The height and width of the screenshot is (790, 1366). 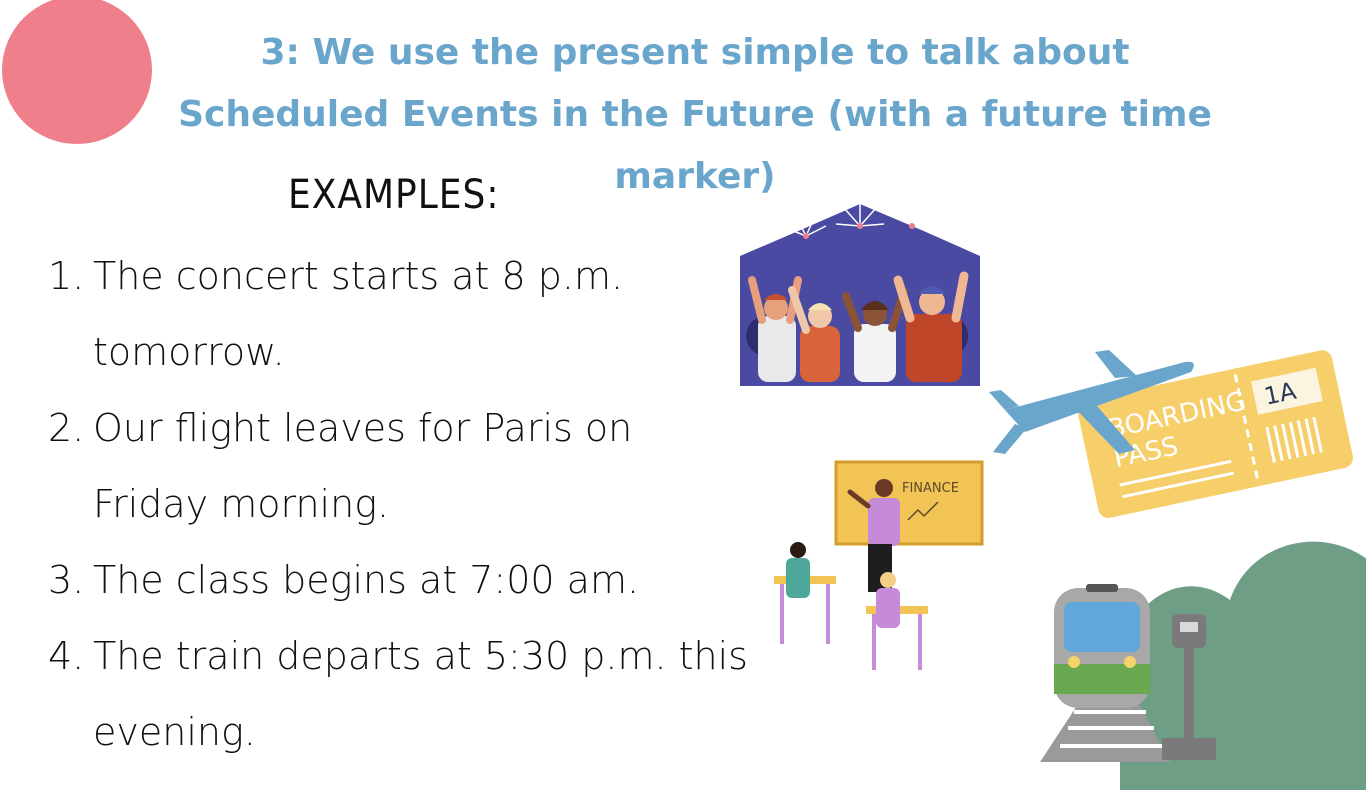 What do you see at coordinates (66, 428) in the screenshot?
I see `example-number: 2.` at bounding box center [66, 428].